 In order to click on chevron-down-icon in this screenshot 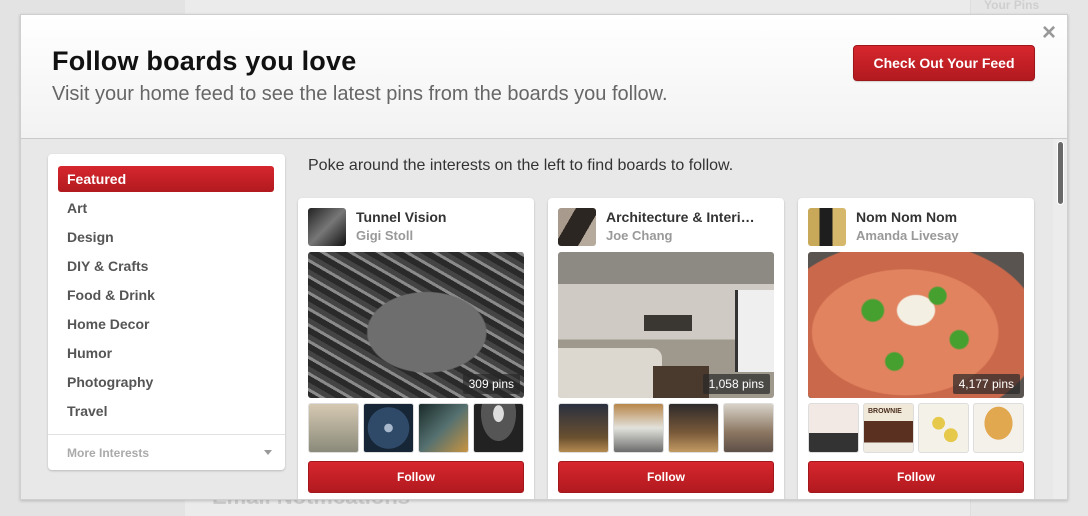, I will do `click(268, 452)`.